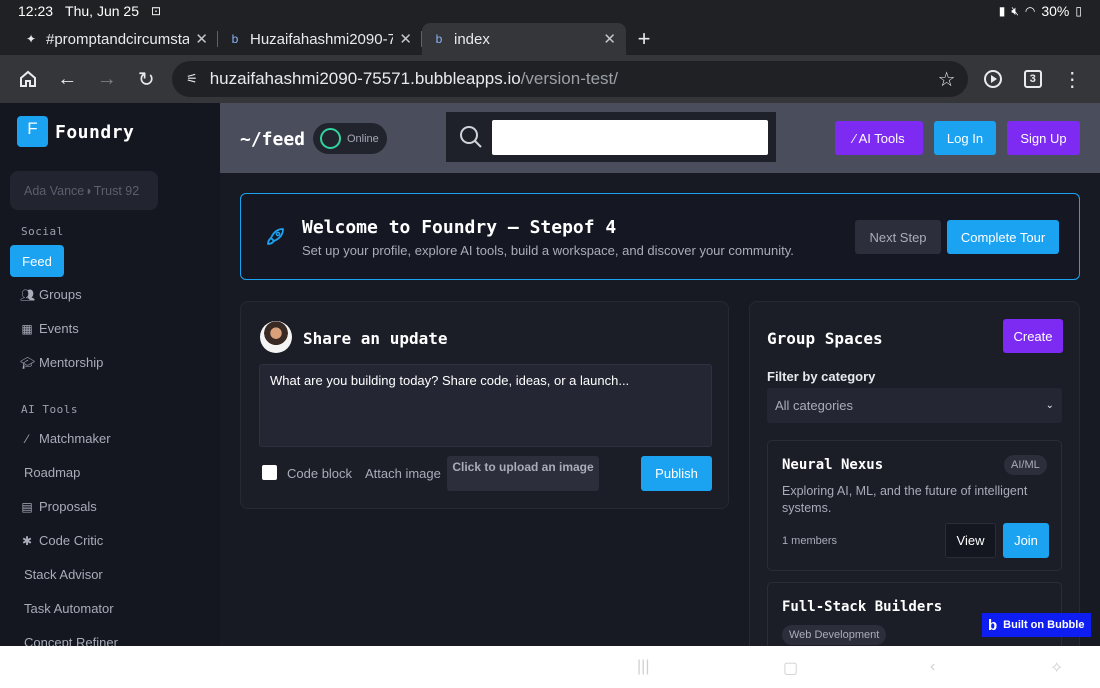 The height and width of the screenshot is (688, 1100). I want to click on tab-count: 3, so click(1032, 79).